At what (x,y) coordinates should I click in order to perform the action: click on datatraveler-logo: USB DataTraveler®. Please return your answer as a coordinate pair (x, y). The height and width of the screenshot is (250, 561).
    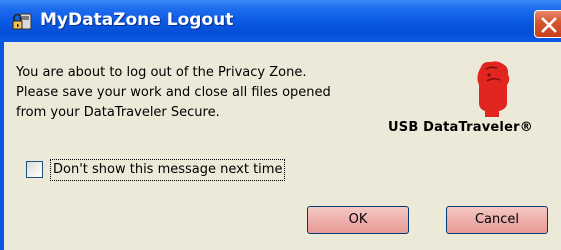
    Looking at the image, I should click on (474, 102).